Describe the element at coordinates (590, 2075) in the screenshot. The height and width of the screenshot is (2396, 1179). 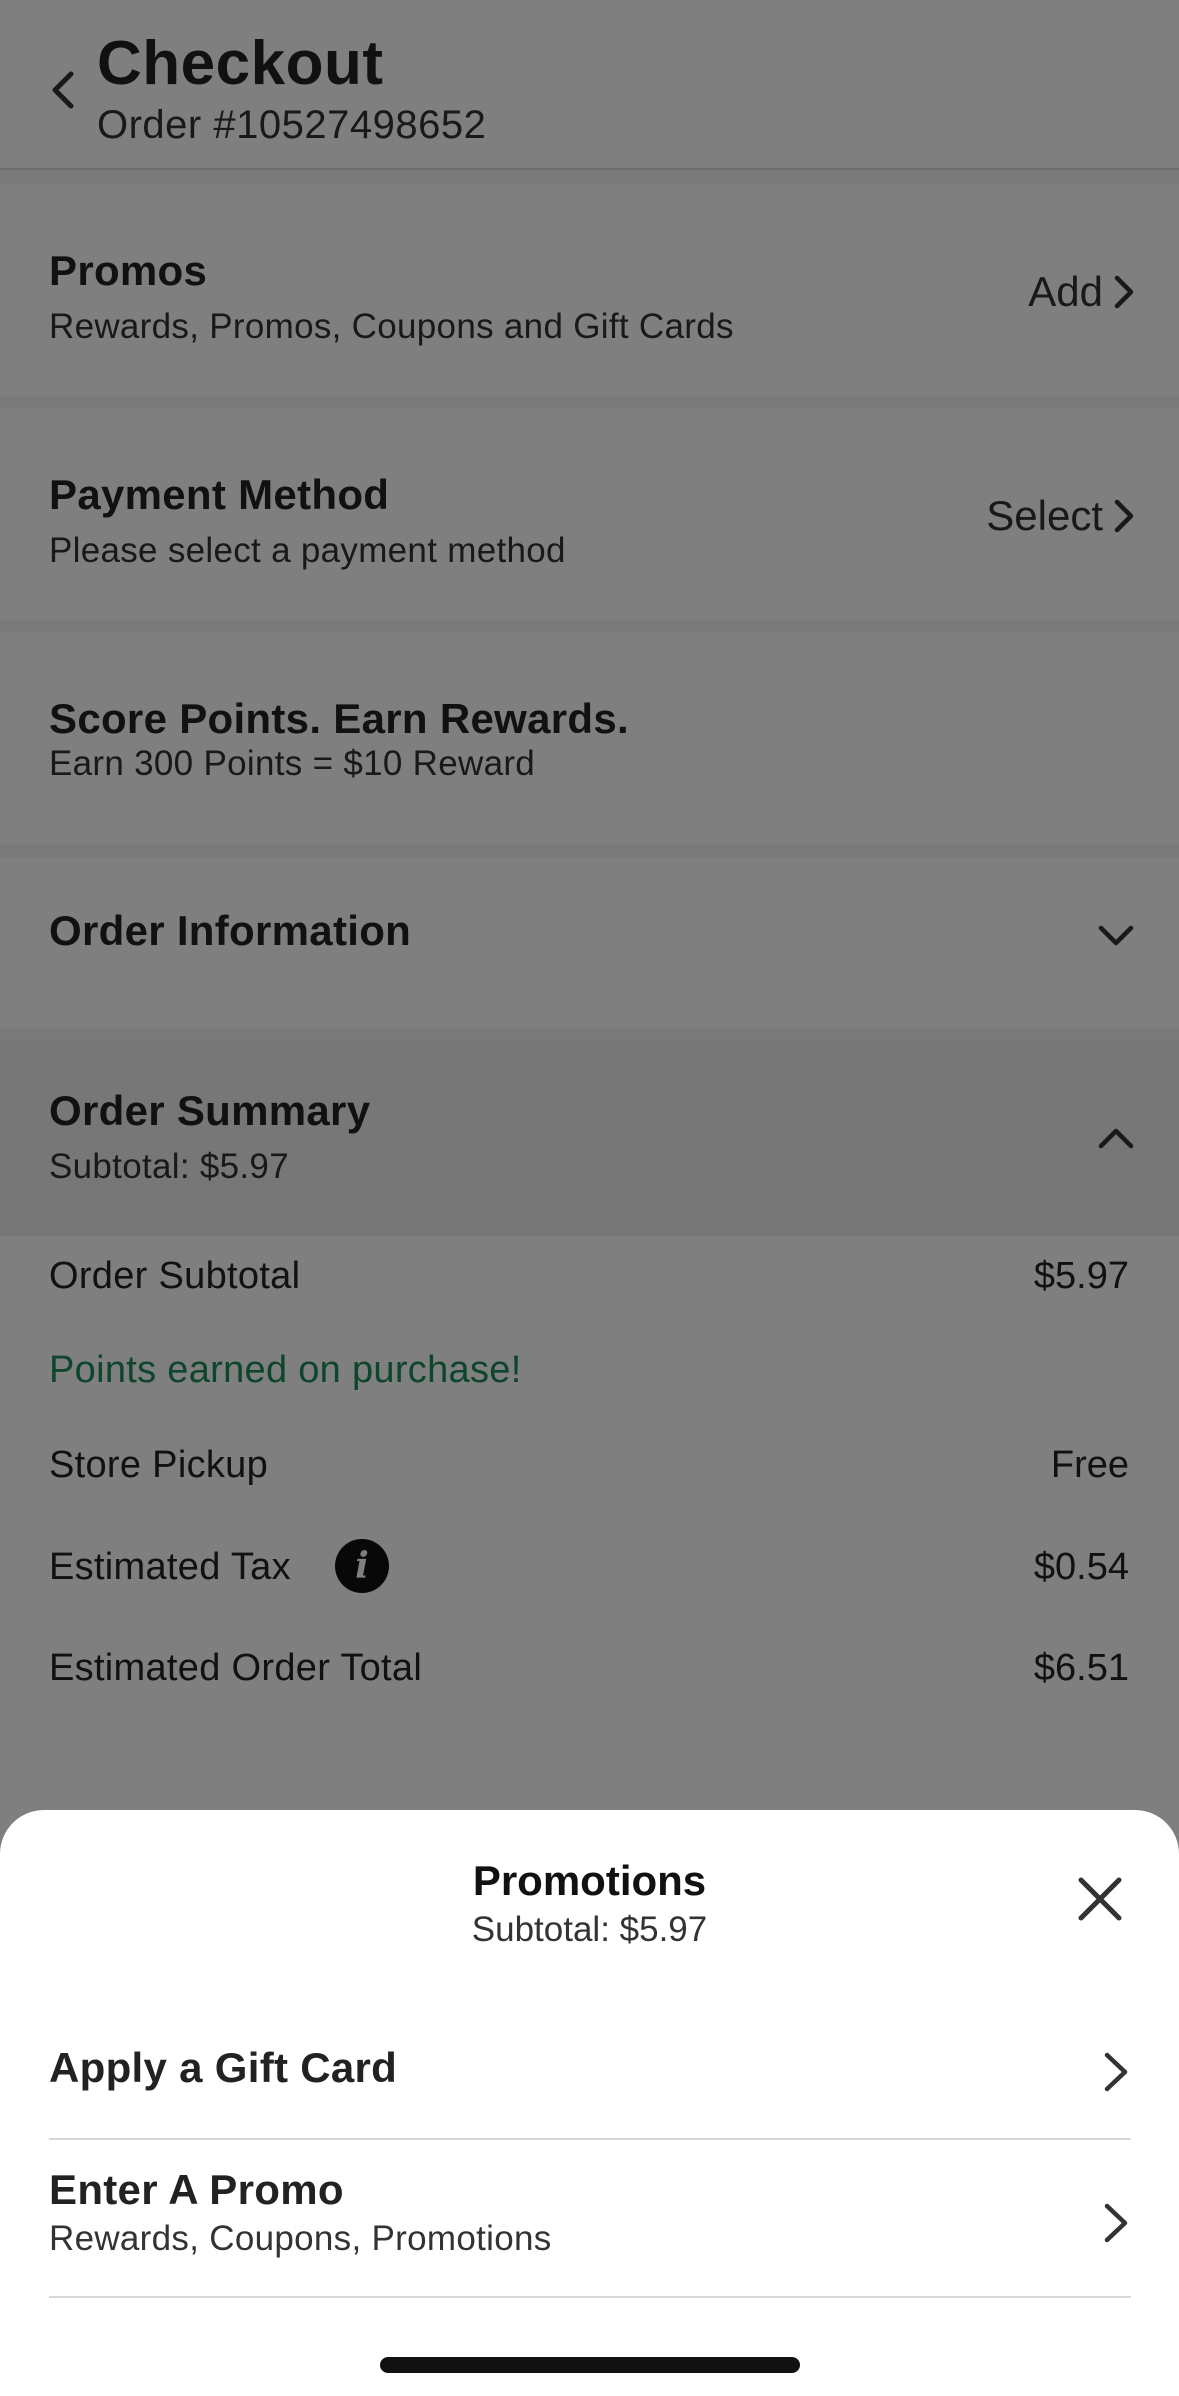
I see `apply-gift-card-row: Apply a Gift Card` at that location.